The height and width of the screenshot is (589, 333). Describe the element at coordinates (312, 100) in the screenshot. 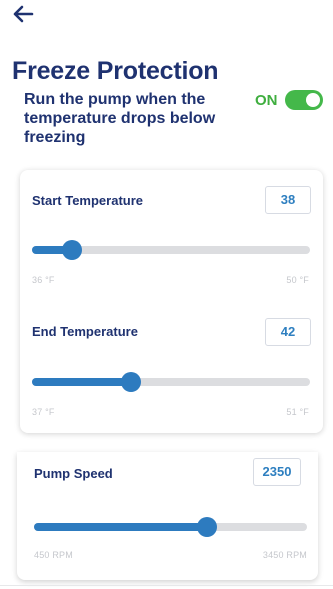

I see `toggle-knob` at that location.